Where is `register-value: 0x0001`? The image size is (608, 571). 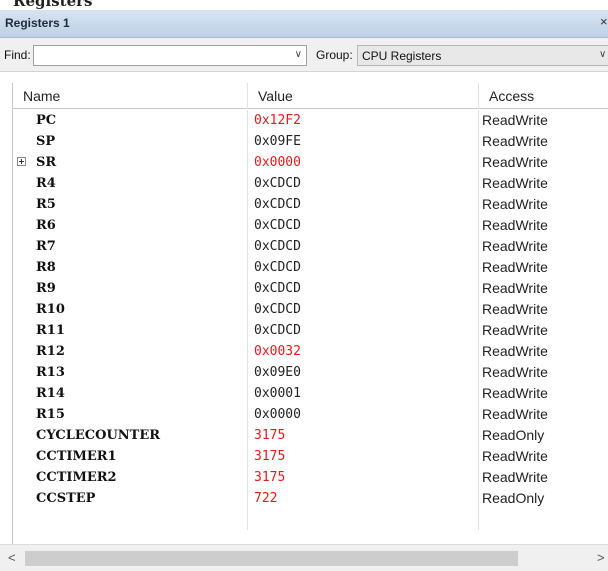 register-value: 0x0001 is located at coordinates (363, 393).